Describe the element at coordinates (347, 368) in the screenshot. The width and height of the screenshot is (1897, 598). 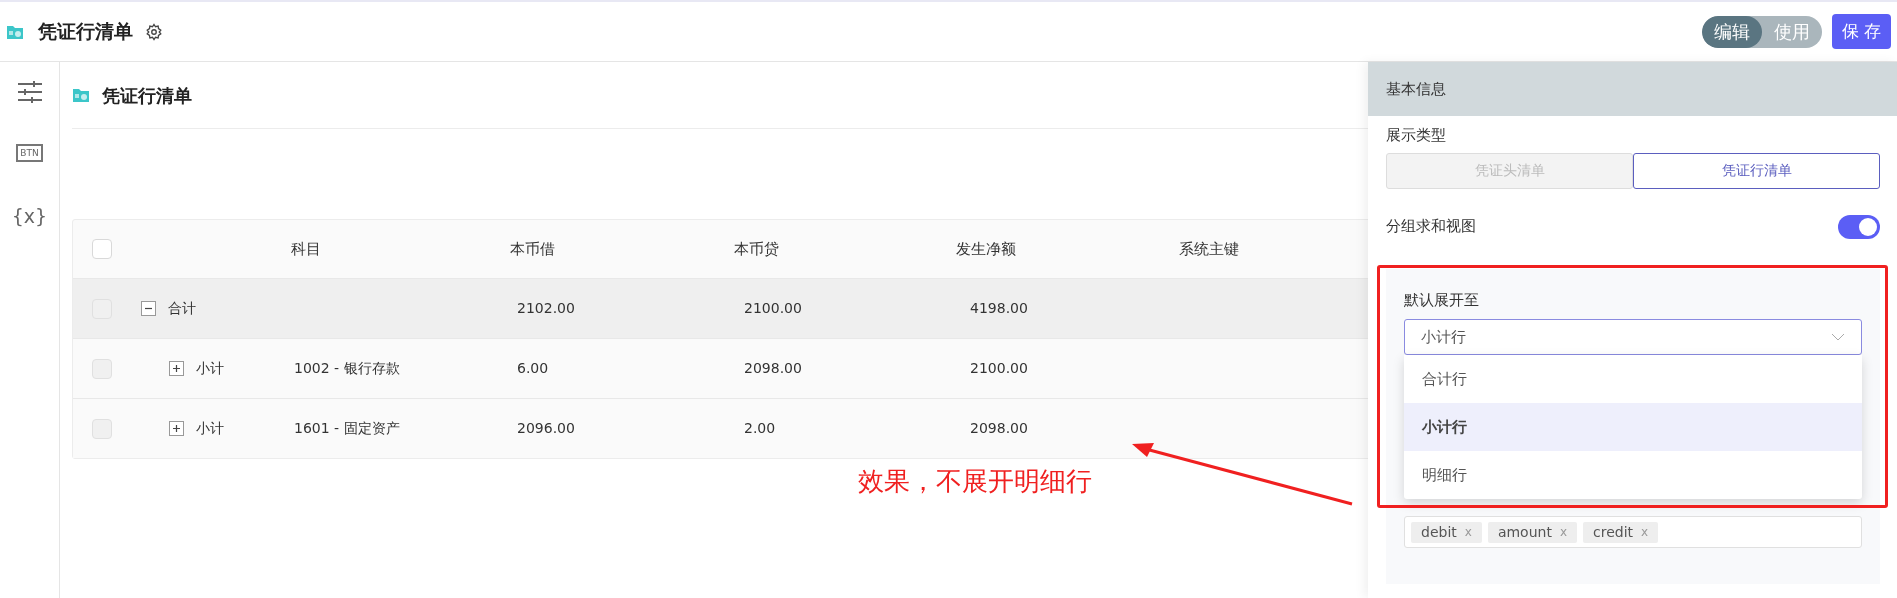
I see `table-cell: 1002 - 银行存款` at that location.